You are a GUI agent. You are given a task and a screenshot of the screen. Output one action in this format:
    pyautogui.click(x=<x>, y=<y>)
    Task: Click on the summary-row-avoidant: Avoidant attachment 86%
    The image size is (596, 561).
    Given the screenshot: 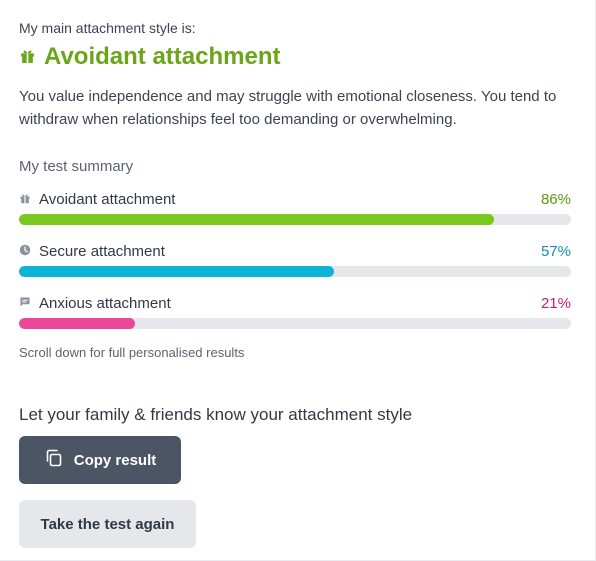 What is the action you would take?
    pyautogui.click(x=295, y=207)
    